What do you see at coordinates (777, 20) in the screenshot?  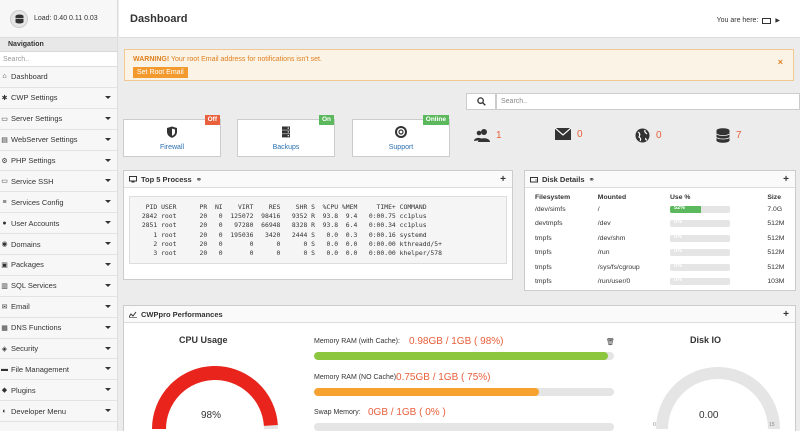 I see `chevron-right-icon: ▶` at bounding box center [777, 20].